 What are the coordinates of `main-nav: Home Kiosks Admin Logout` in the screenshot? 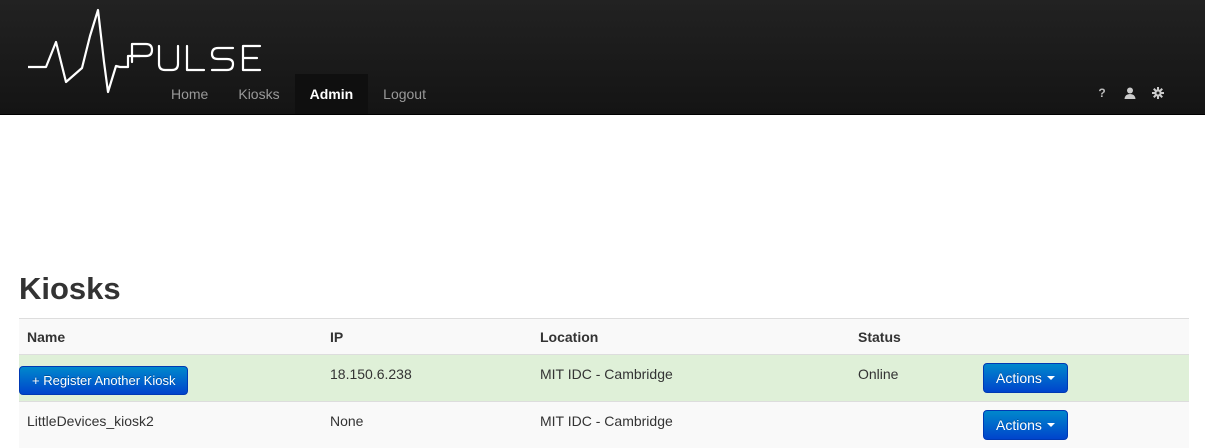 It's located at (298, 94).